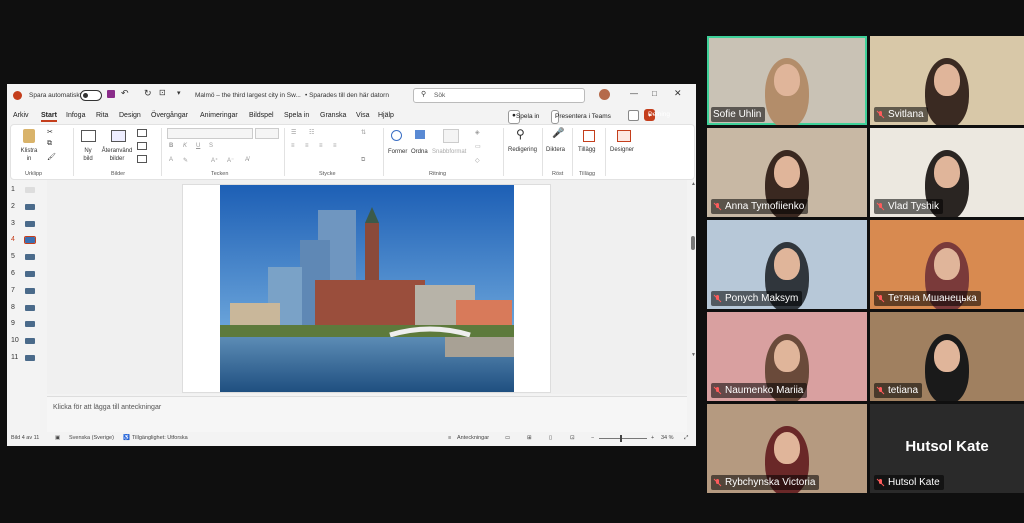 The image size is (1024, 523). I want to click on shape-outline-icon: ▭, so click(478, 146).